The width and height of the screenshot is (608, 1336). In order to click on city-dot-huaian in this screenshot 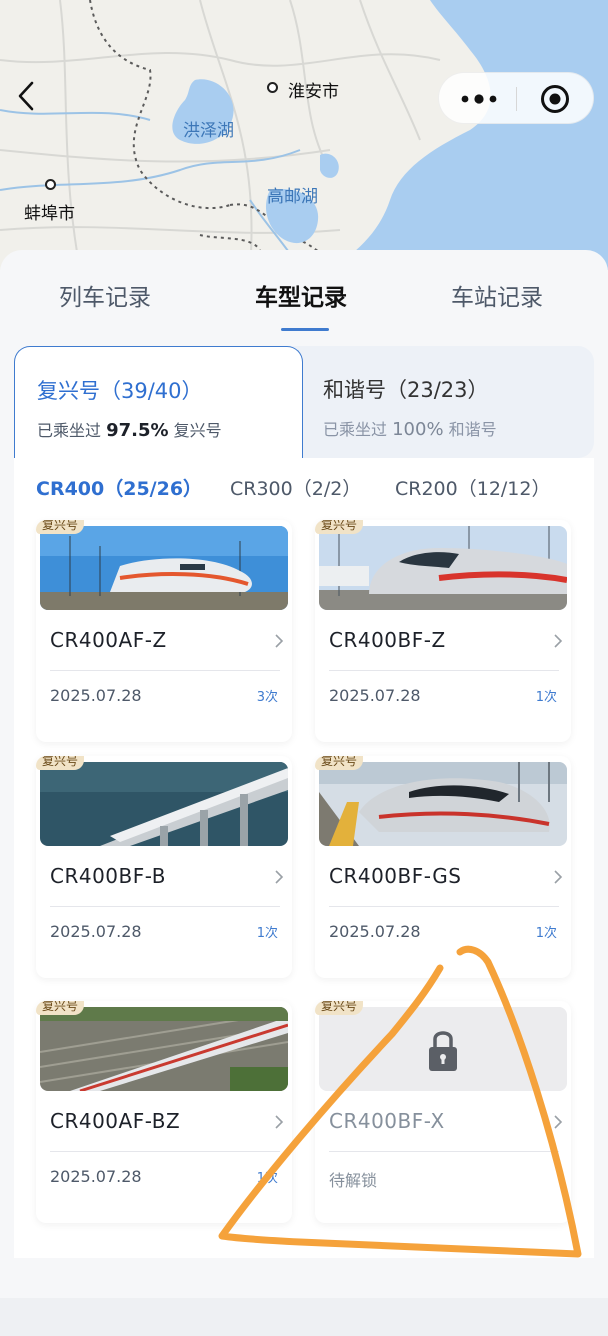, I will do `click(272, 87)`.